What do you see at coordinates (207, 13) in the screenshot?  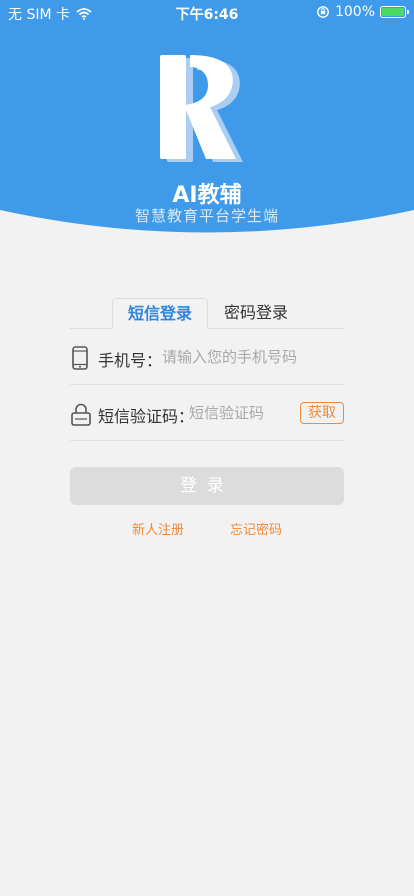 I see `status-bar: 无 SIM 卡 下午6:46 100%` at bounding box center [207, 13].